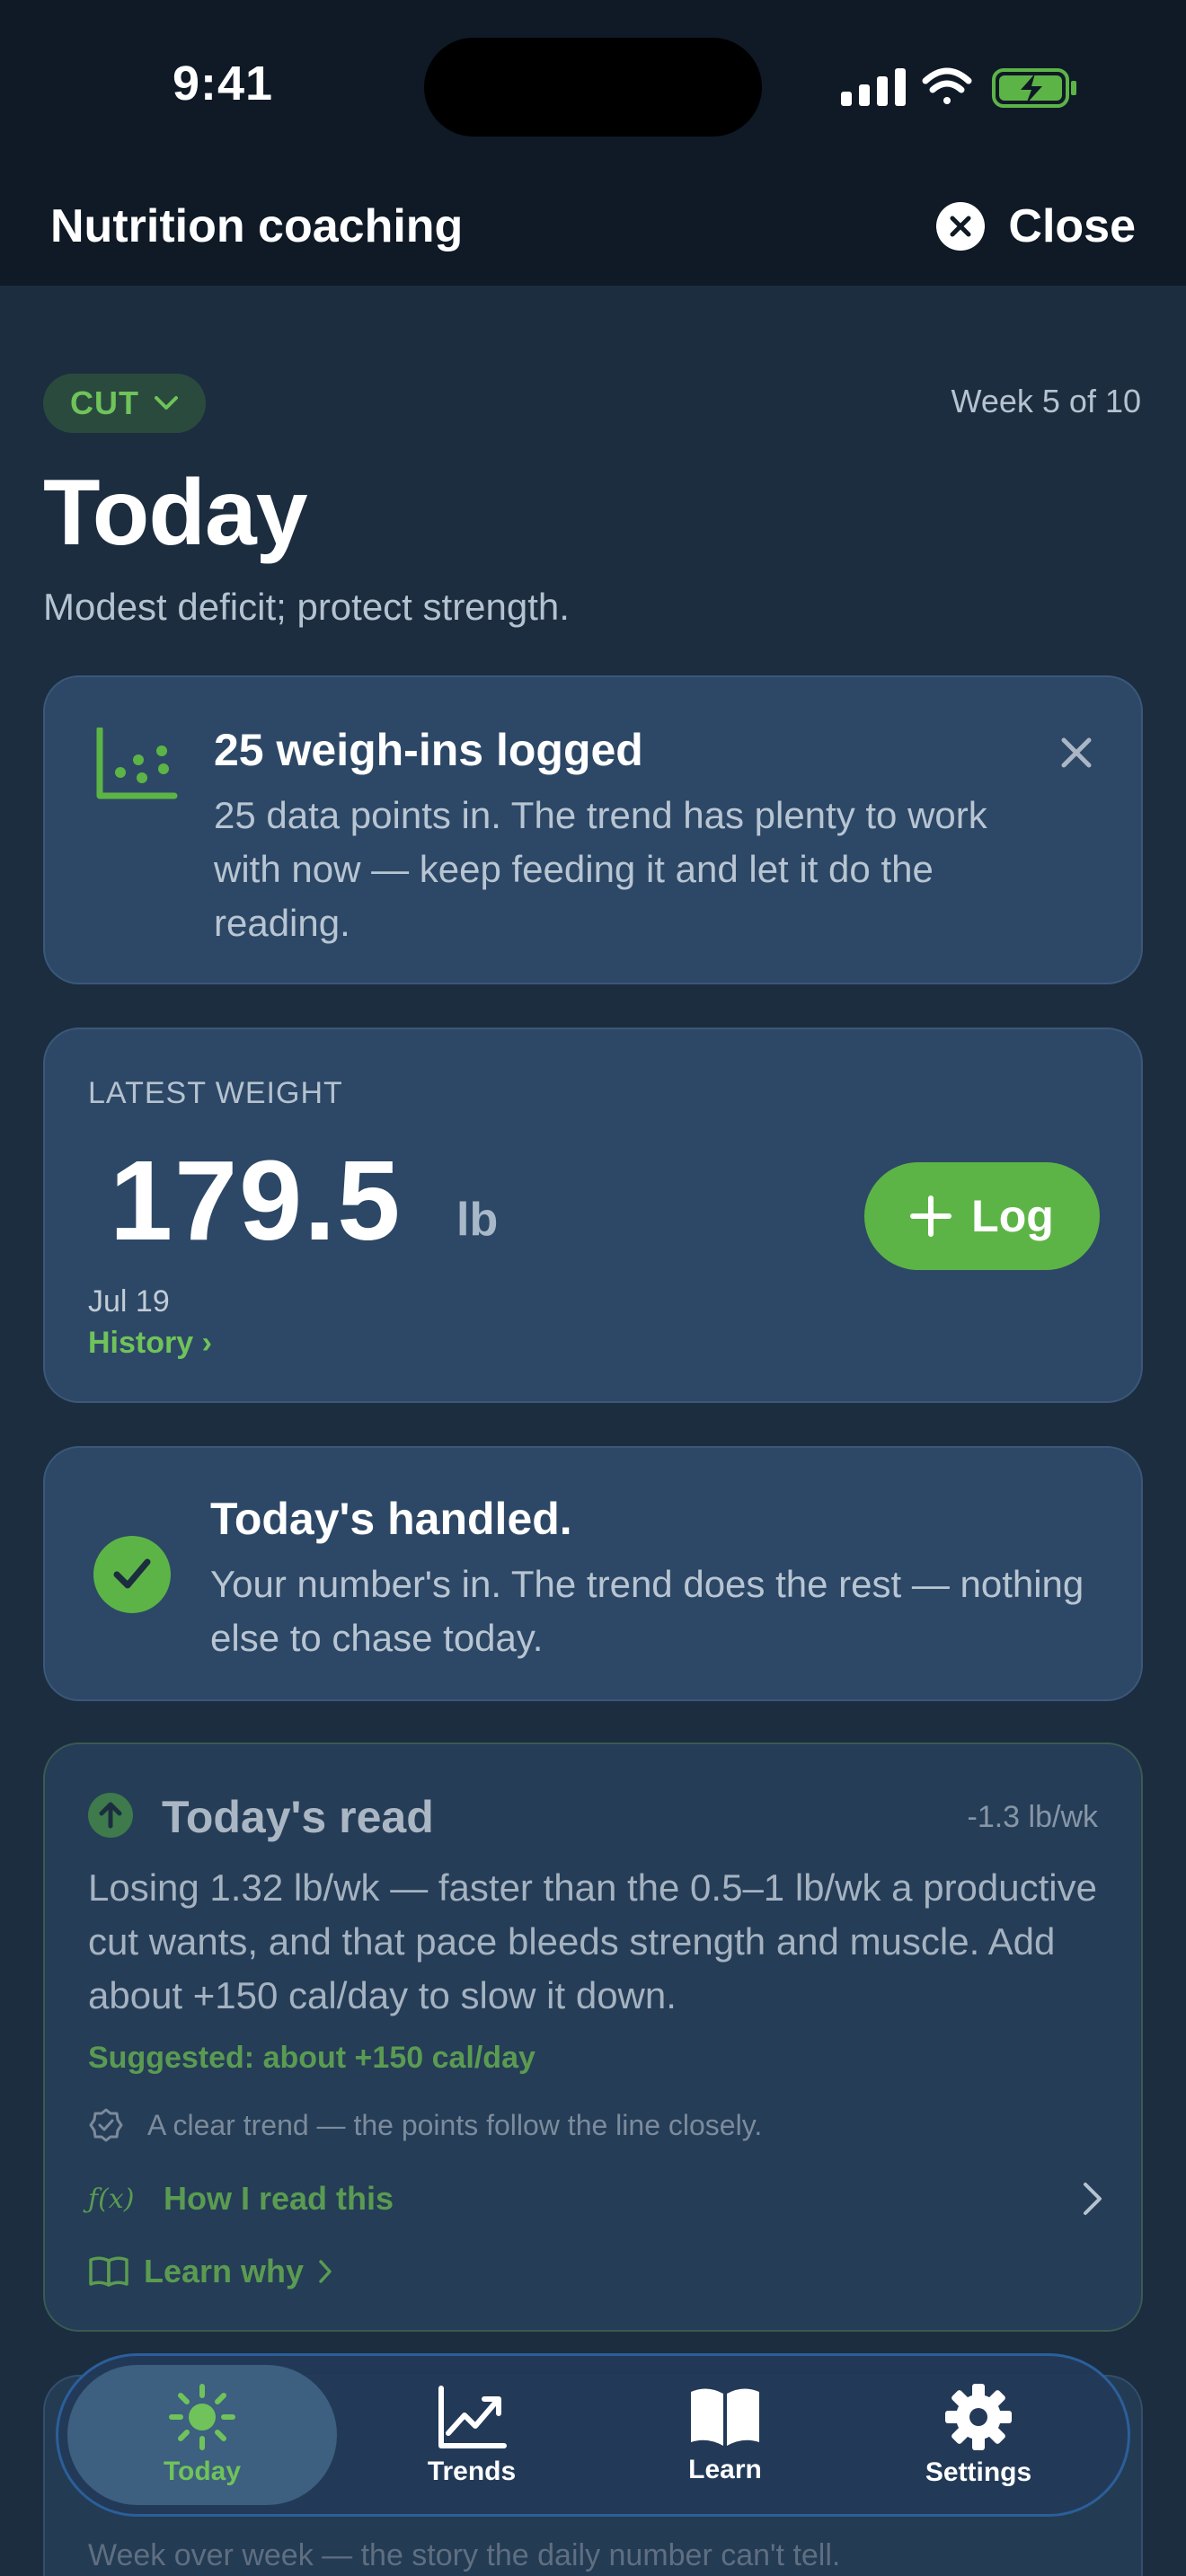 The width and height of the screenshot is (1186, 2576). Describe the element at coordinates (224, 2271) in the screenshot. I see `learn-why-label: Learn why` at that location.